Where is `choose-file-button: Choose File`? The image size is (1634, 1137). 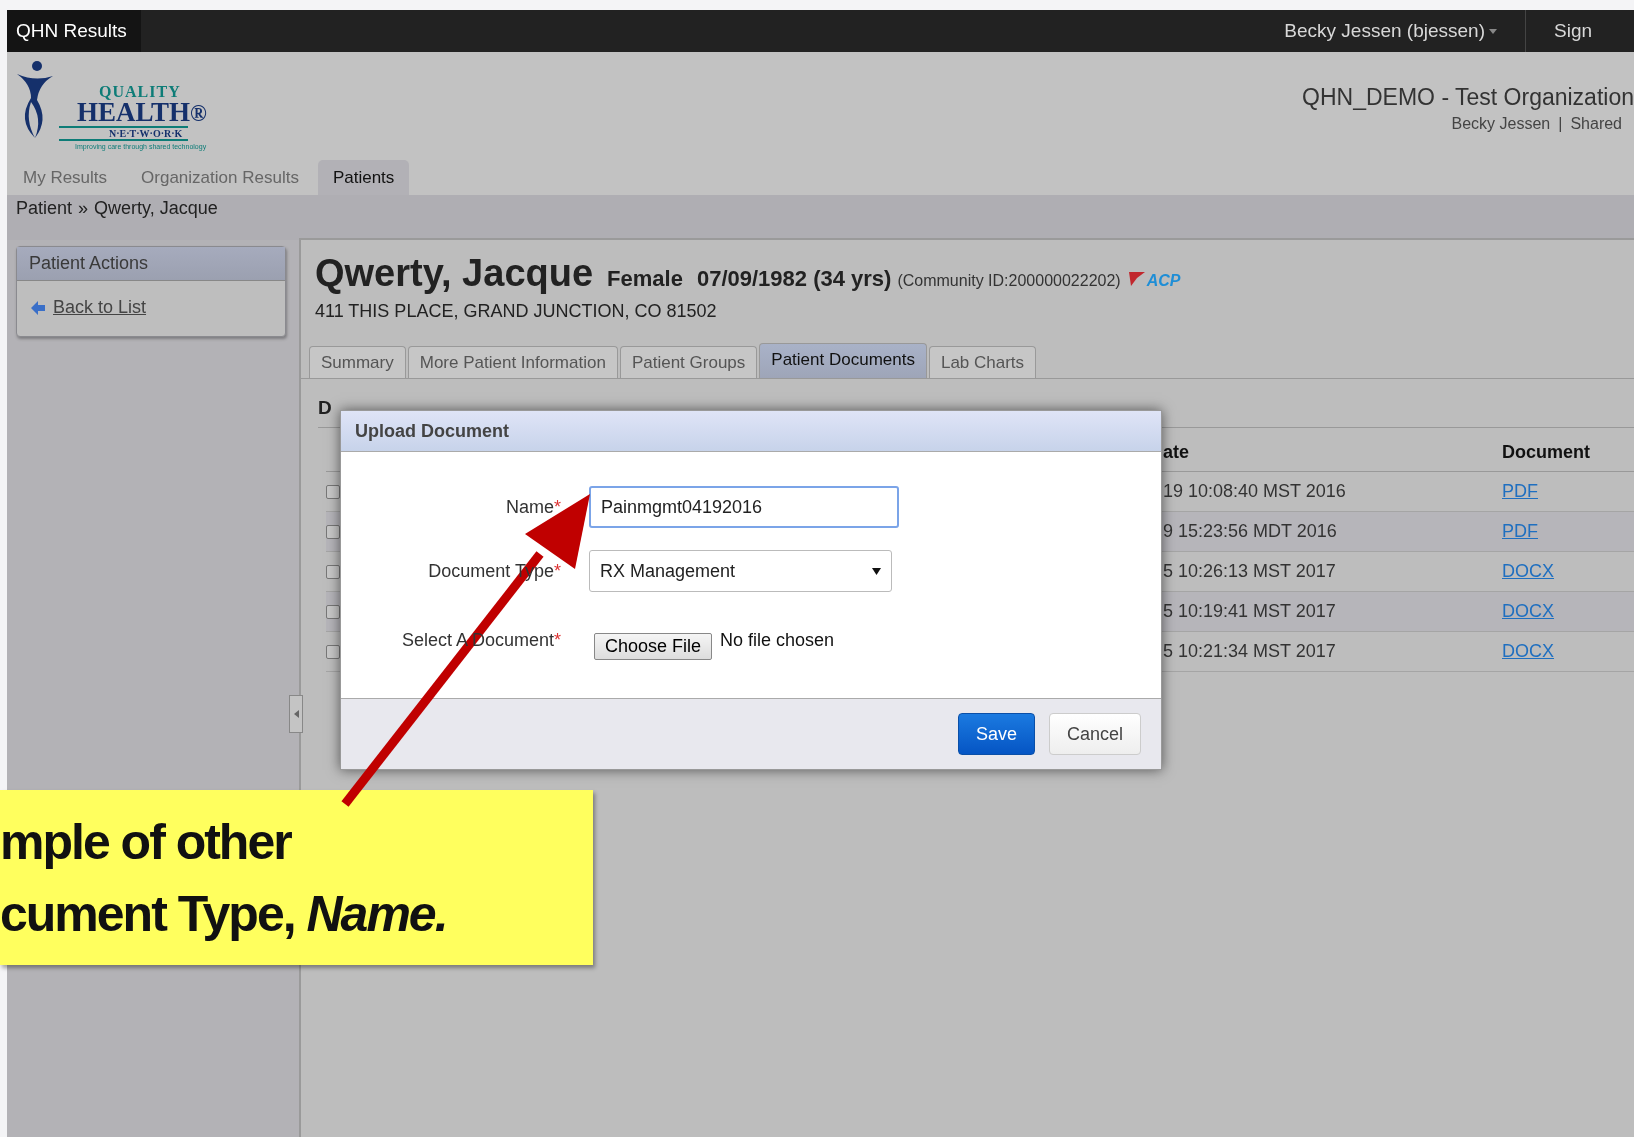
choose-file-button: Choose File is located at coordinates (653, 646).